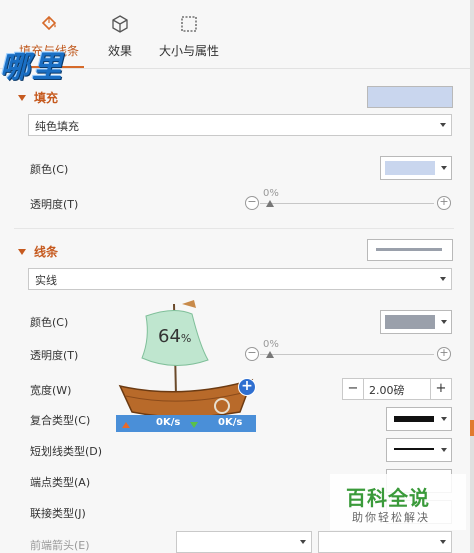 This screenshot has width=474, height=553. I want to click on compound-type-dropdown, so click(419, 419).